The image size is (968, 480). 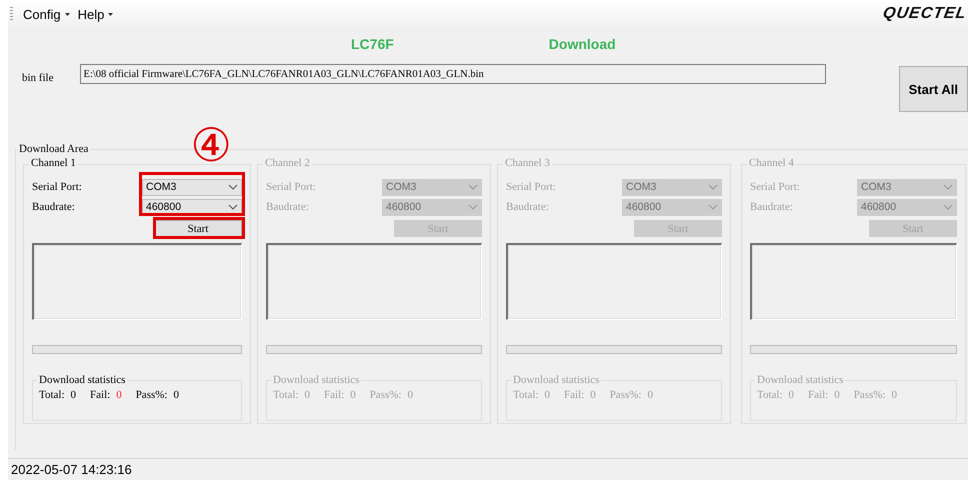 I want to click on start-button: Start, so click(x=198, y=228).